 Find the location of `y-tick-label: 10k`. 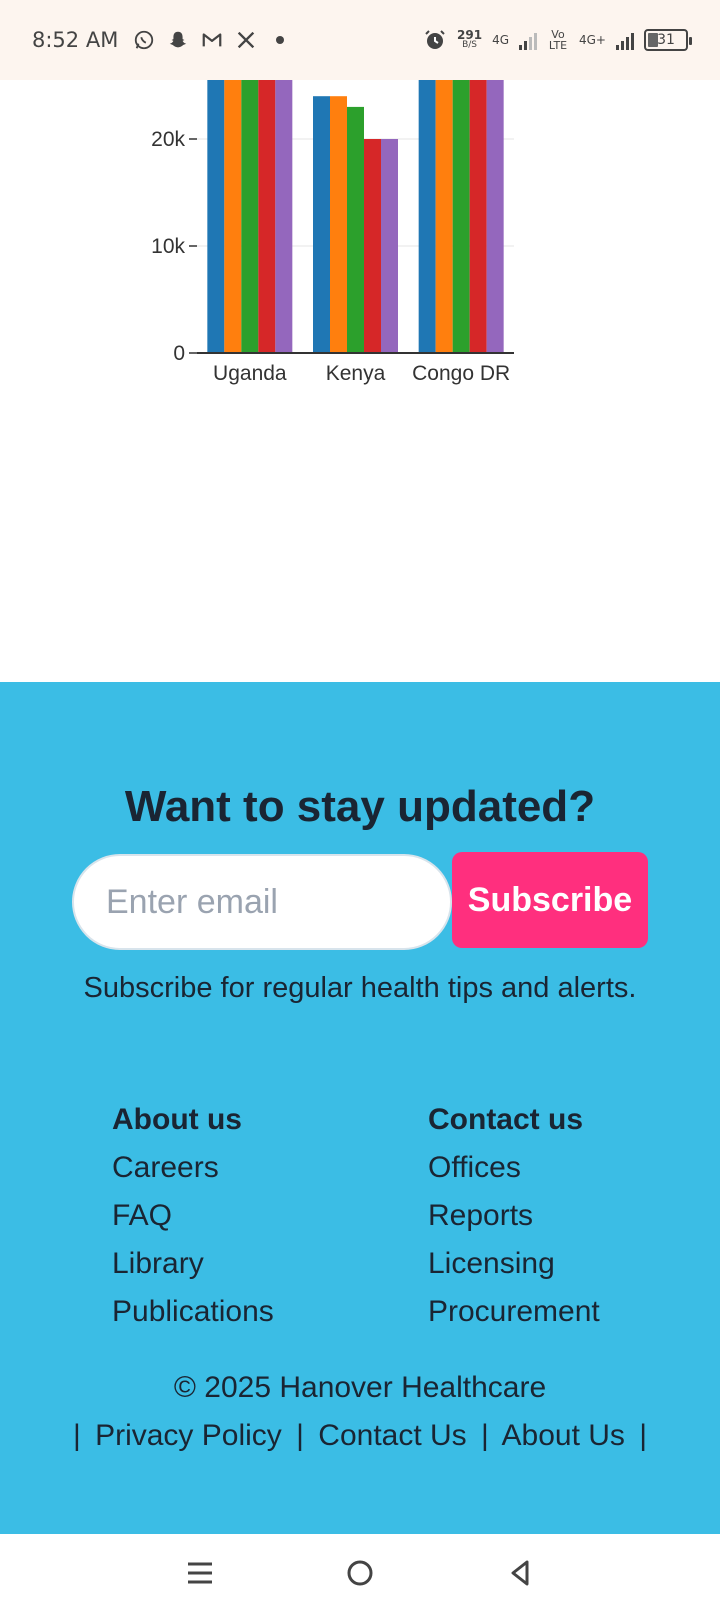

y-tick-label: 10k is located at coordinates (168, 246).